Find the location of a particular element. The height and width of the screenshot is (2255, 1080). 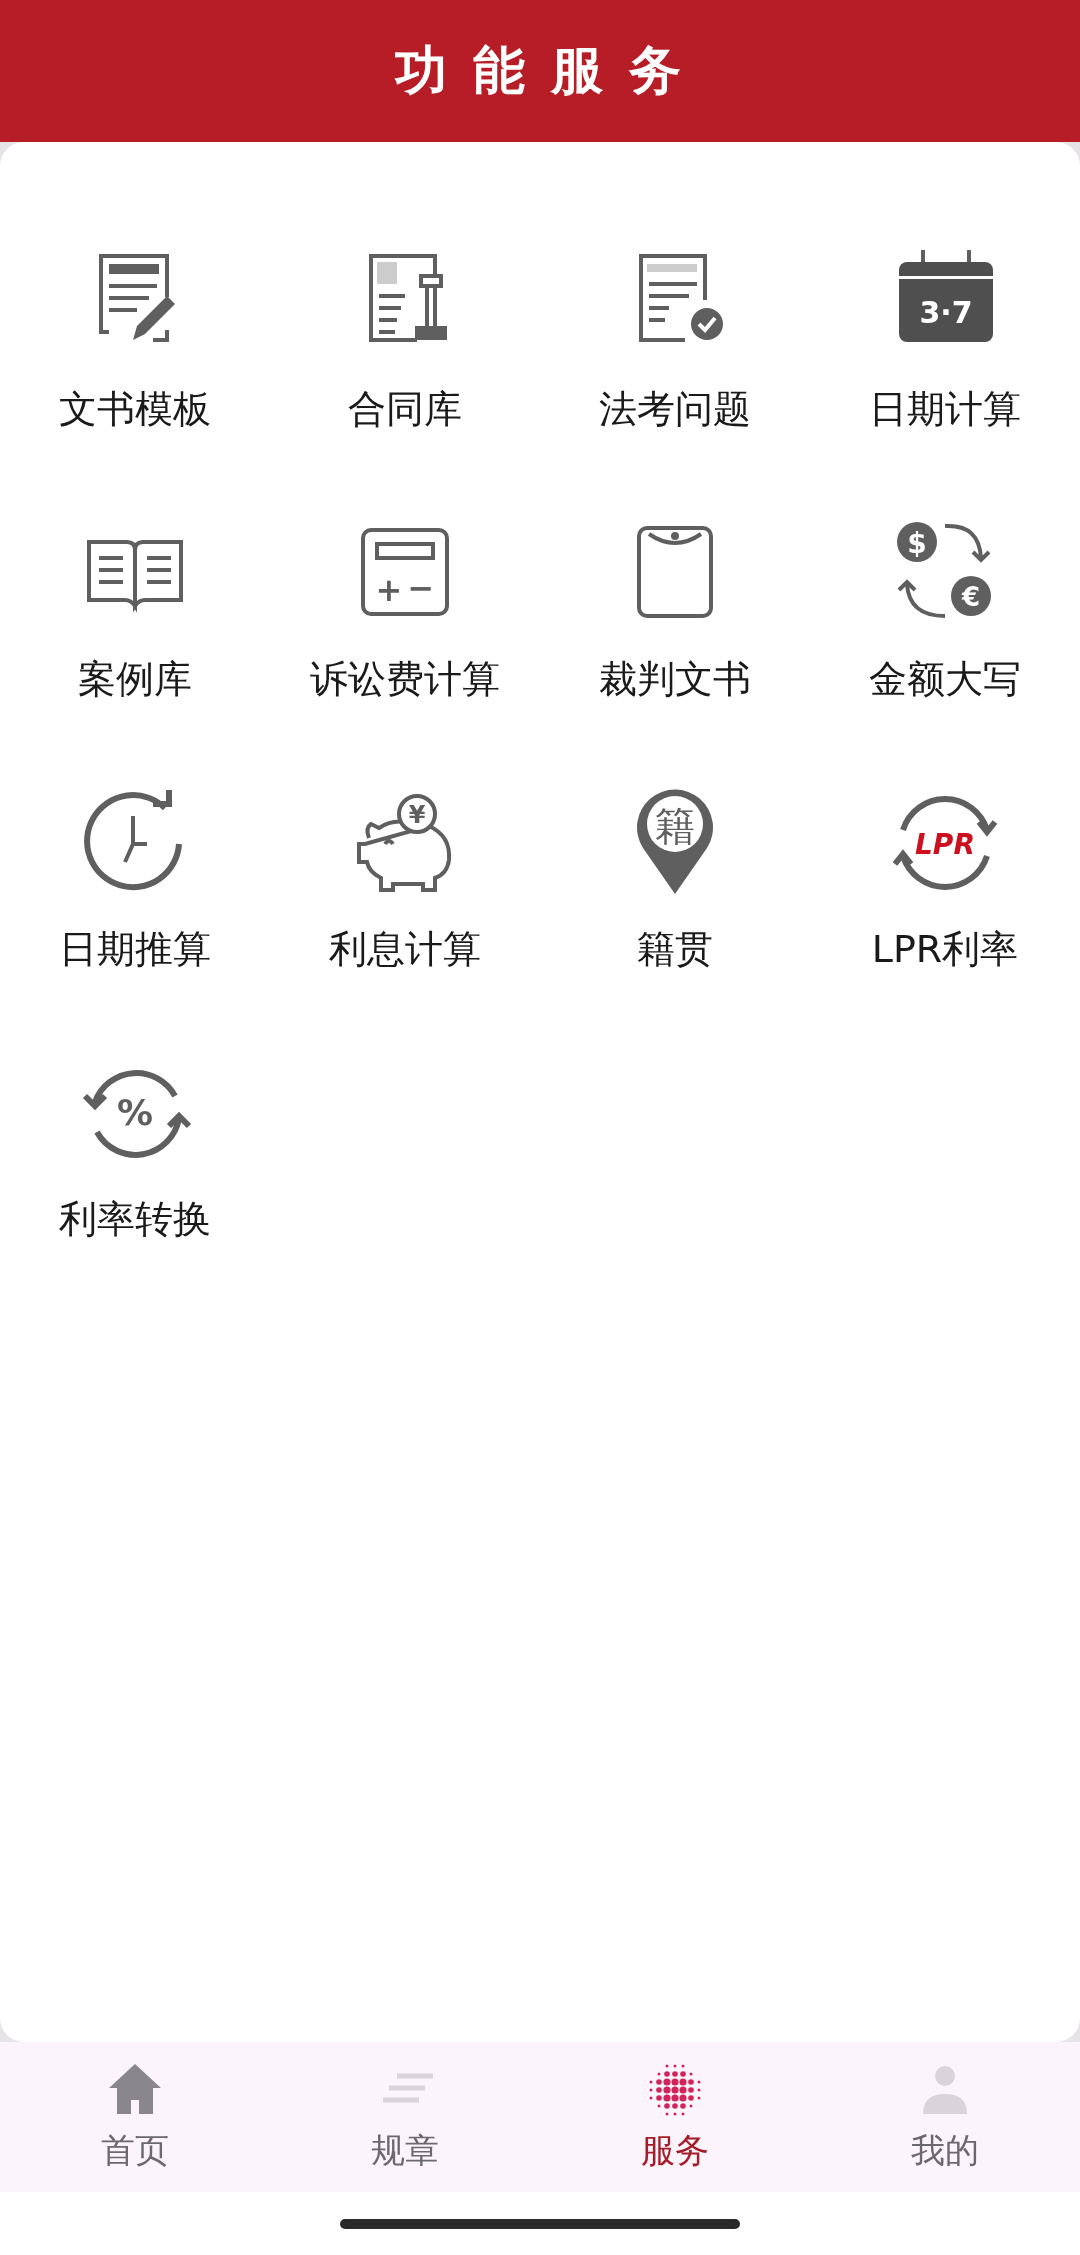

service-item: + − 诉讼费计算 is located at coordinates (405, 647).